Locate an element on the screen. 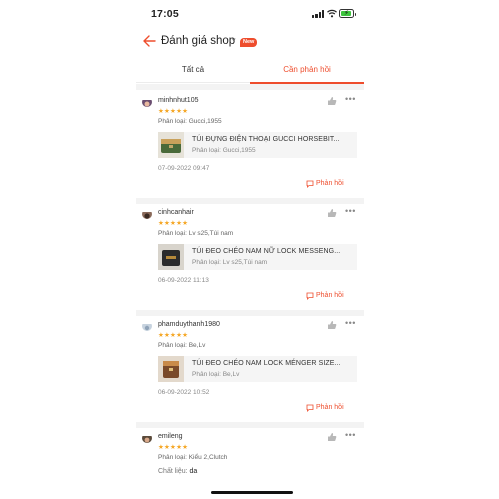  divider is located at coordinates (250, 87).